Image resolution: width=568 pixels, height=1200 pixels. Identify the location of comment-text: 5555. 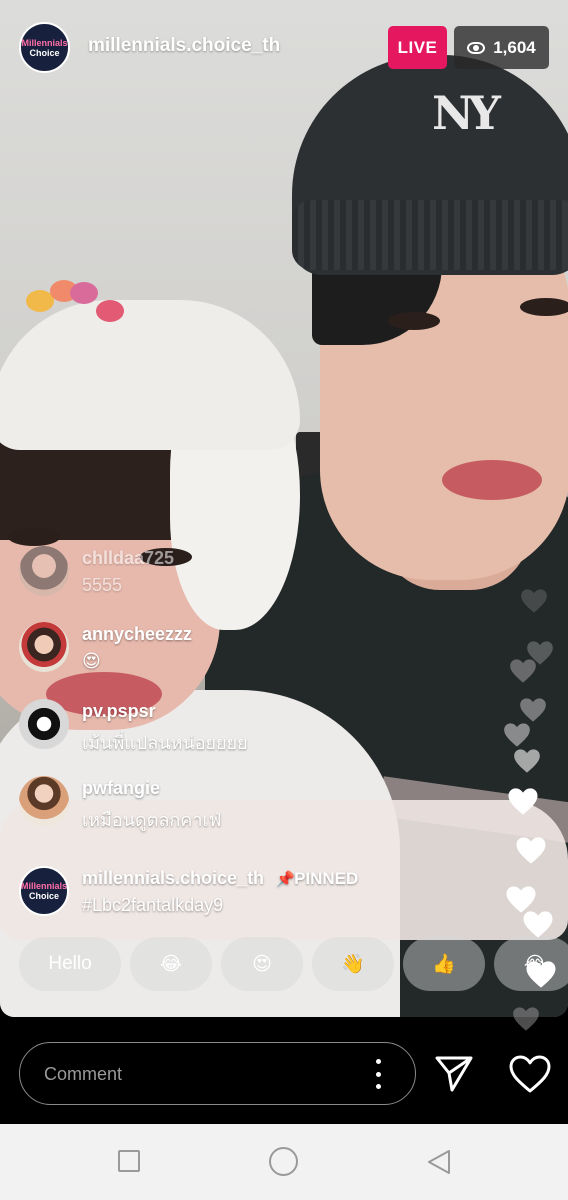
(102, 585).